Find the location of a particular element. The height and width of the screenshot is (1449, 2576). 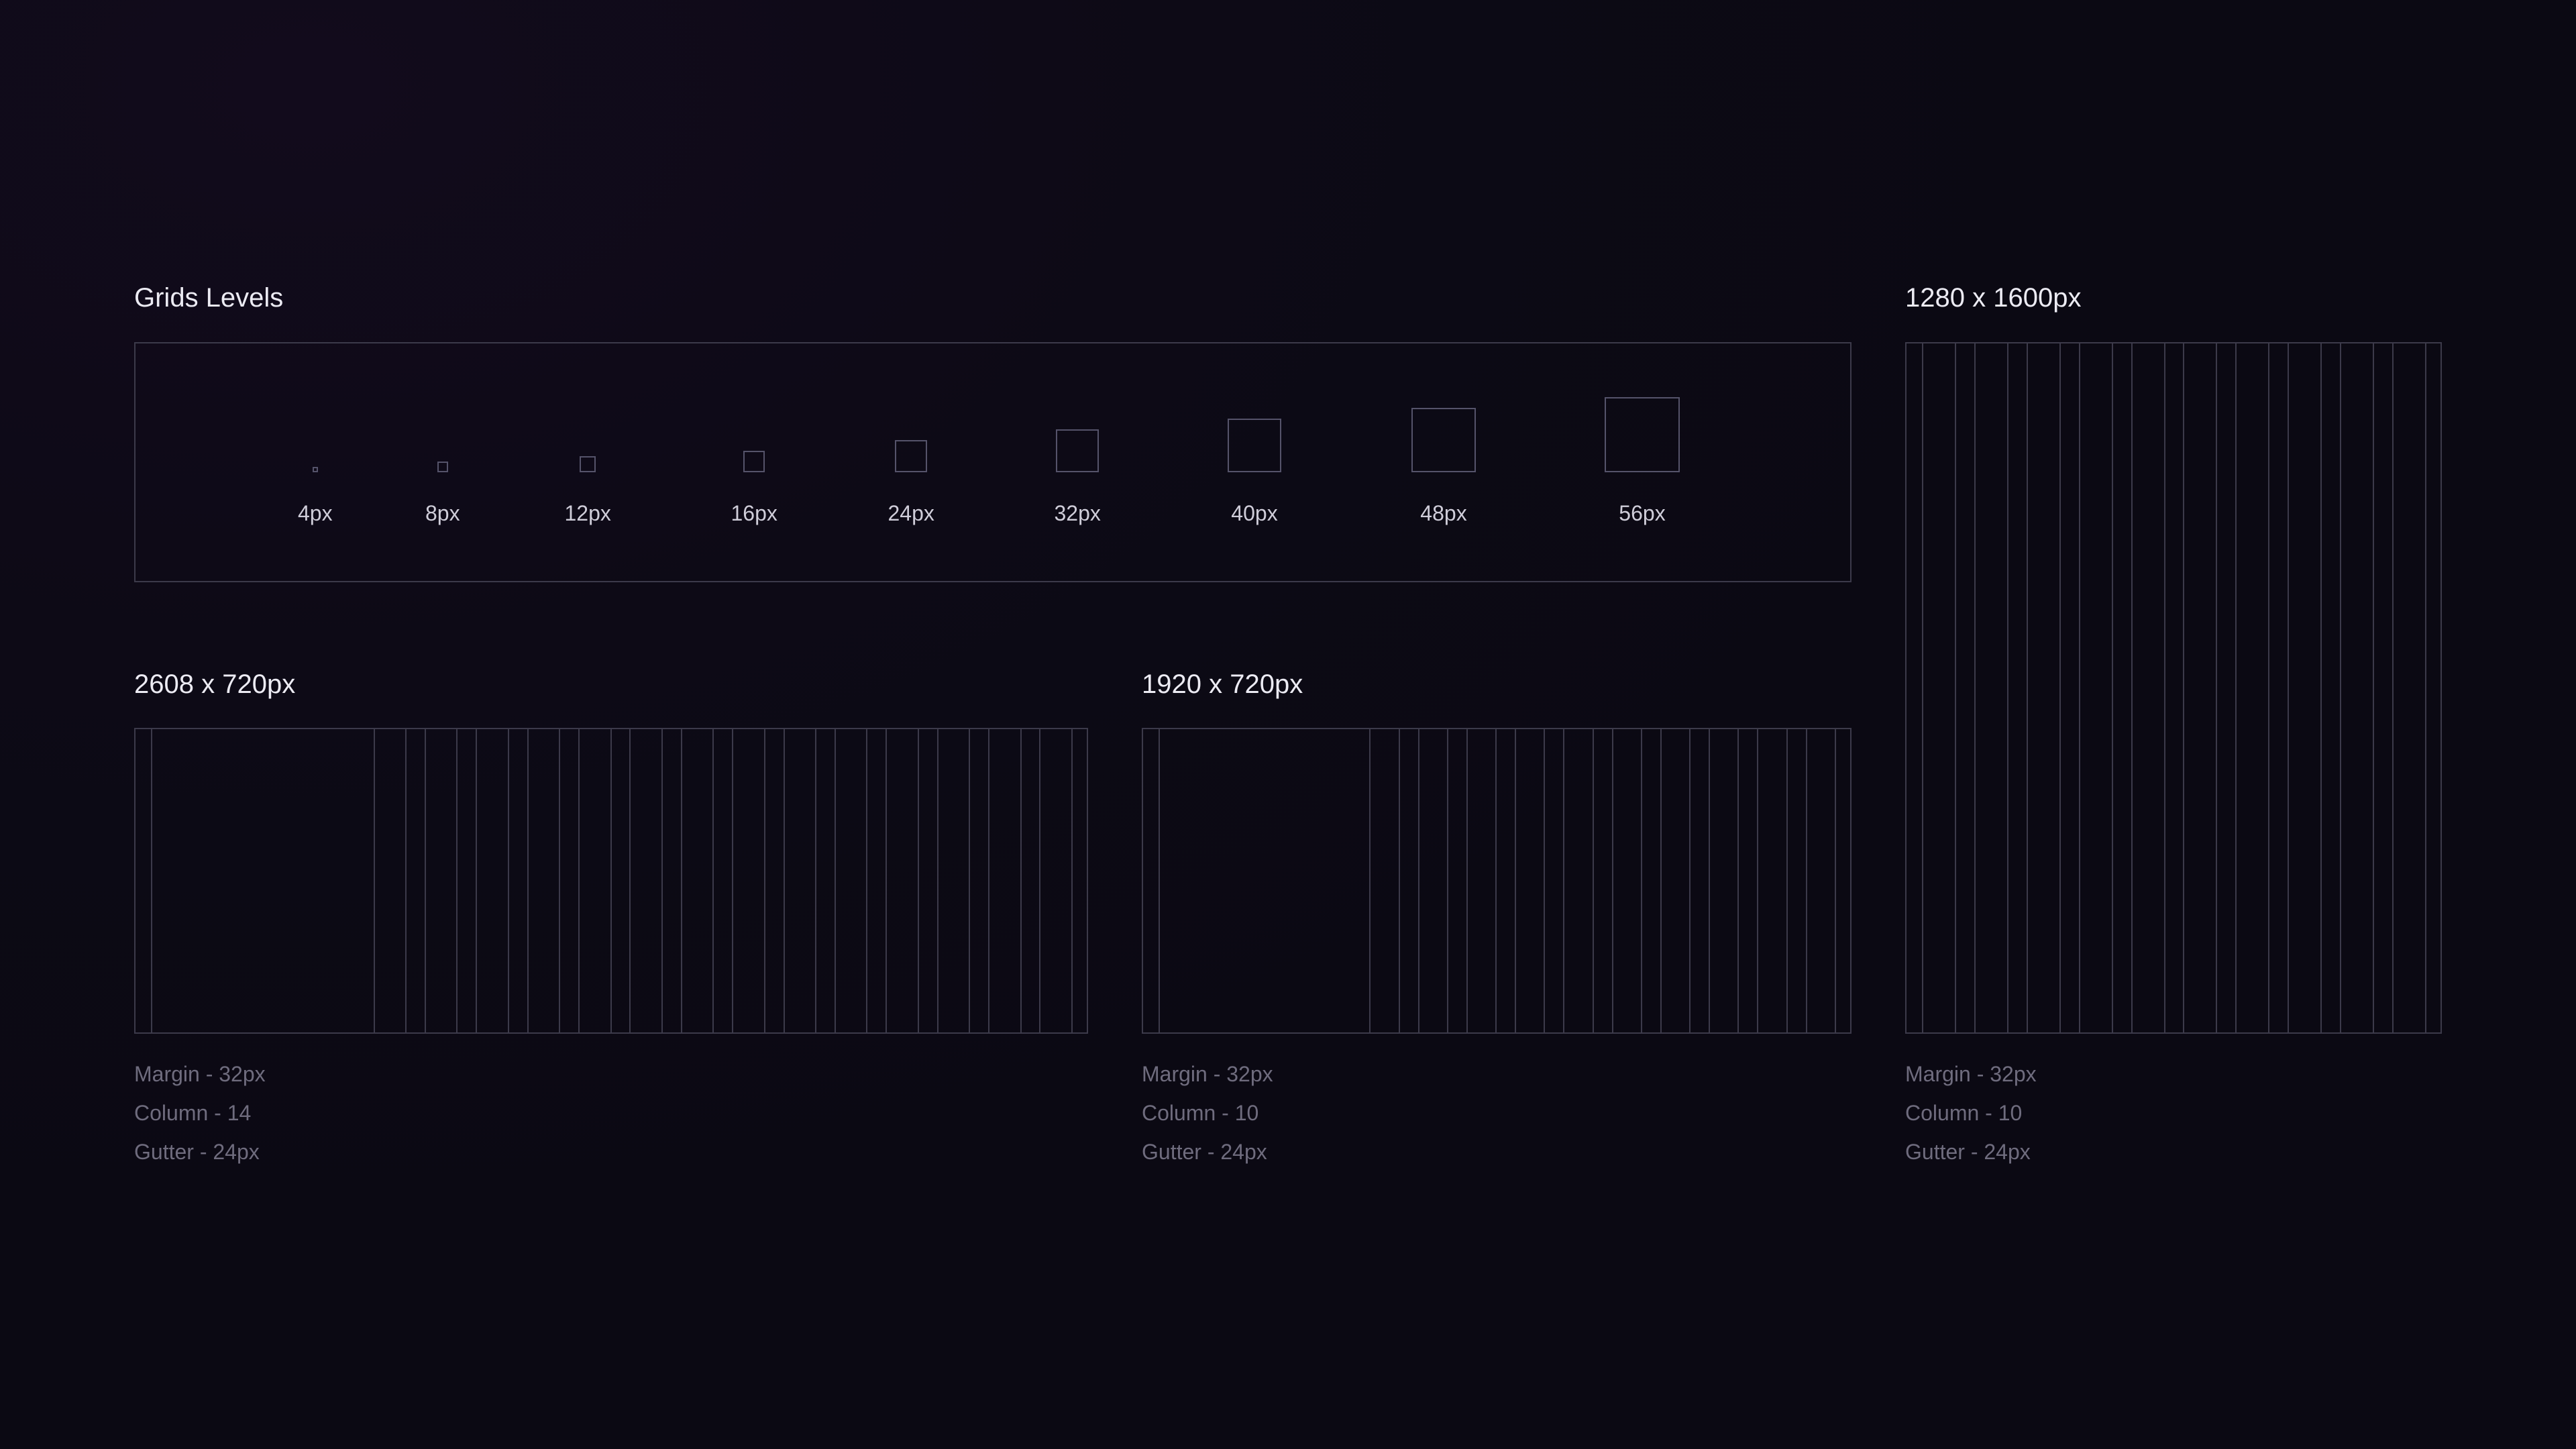

grid-2608-margin-spec: Margin - 32px is located at coordinates (200, 1074).